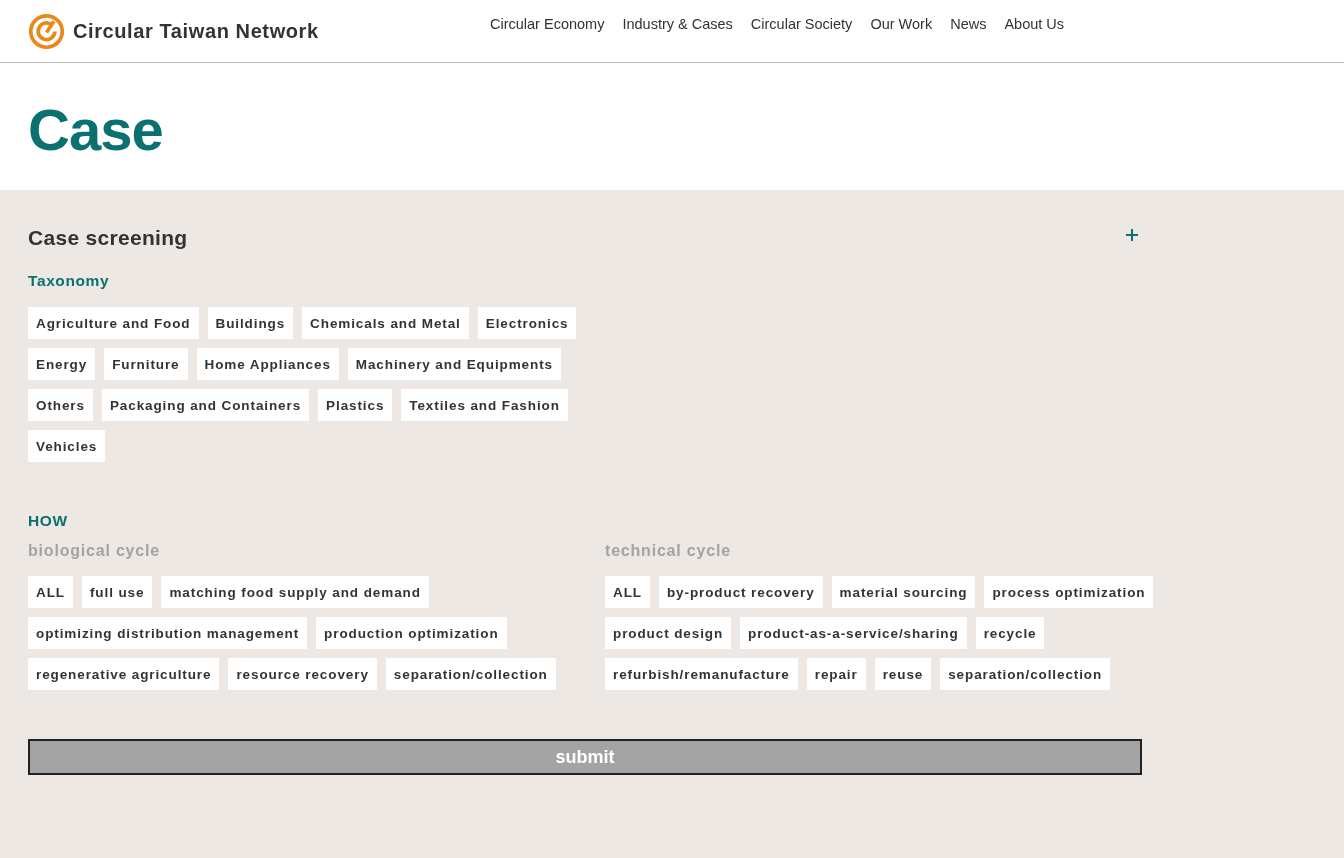 The width and height of the screenshot is (1344, 858). What do you see at coordinates (124, 674) in the screenshot?
I see `filter-tag: regenerative agriculture` at bounding box center [124, 674].